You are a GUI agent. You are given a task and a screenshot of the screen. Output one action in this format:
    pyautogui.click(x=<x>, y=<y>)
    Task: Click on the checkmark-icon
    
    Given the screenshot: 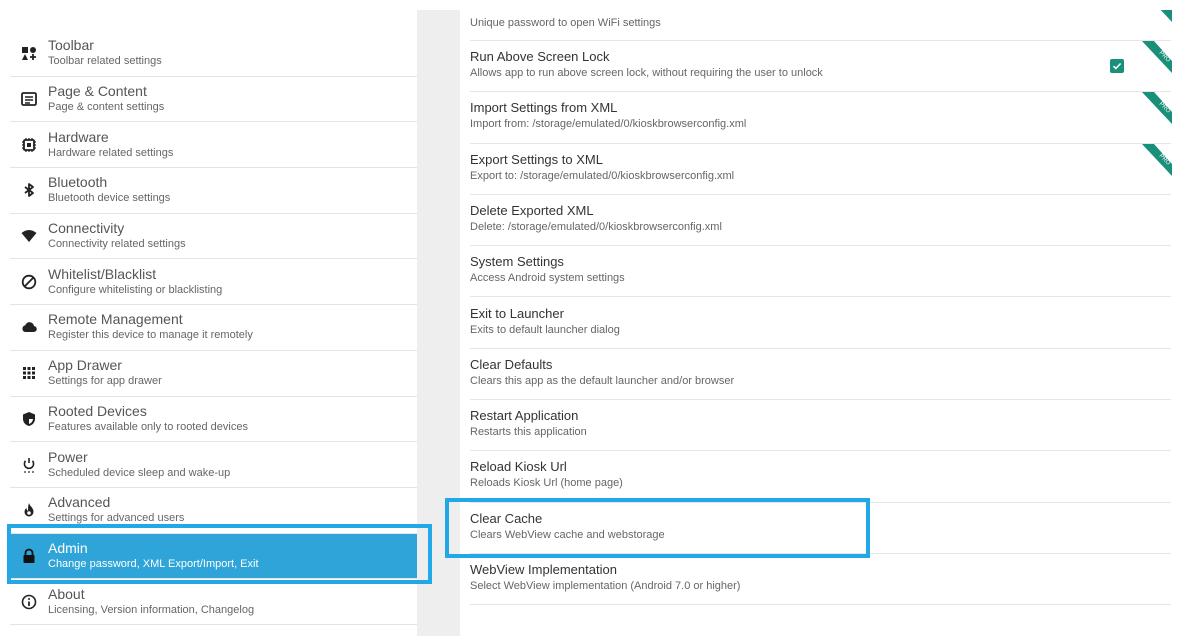 What is the action you would take?
    pyautogui.click(x=1117, y=66)
    